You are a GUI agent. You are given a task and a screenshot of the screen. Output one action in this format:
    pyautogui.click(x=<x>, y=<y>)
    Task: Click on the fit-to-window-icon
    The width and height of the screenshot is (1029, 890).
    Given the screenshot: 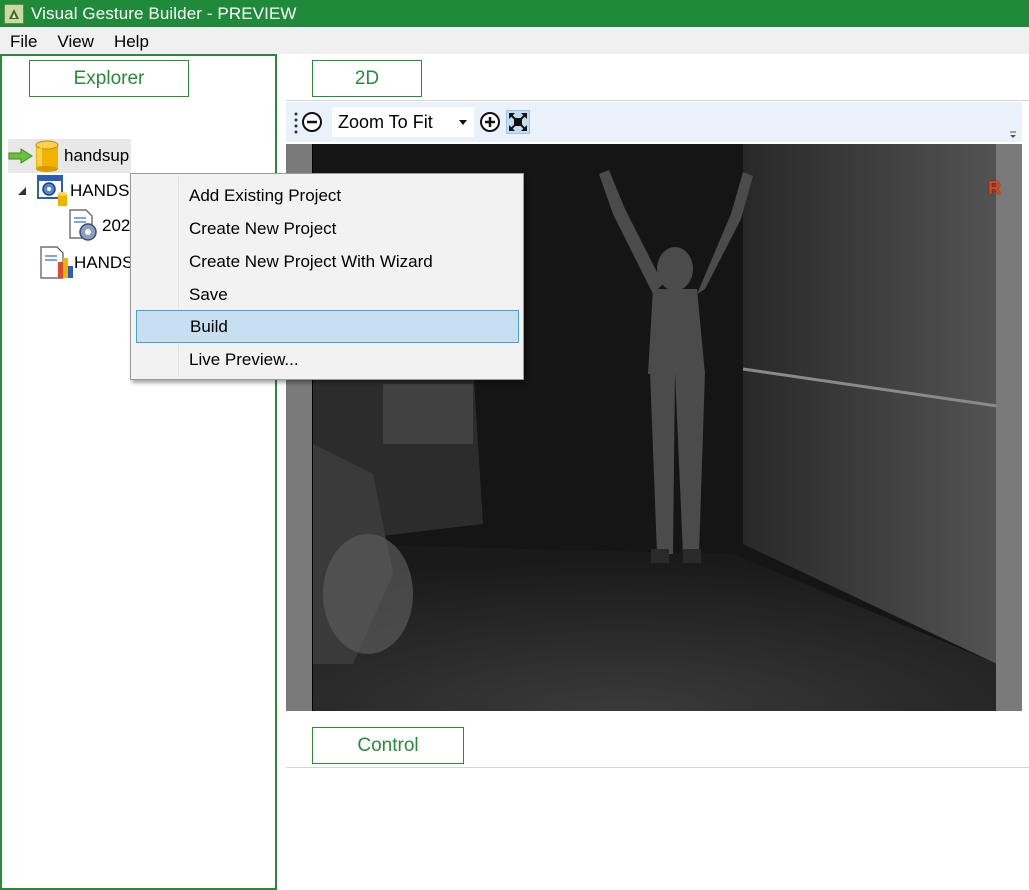 What is the action you would take?
    pyautogui.click(x=518, y=122)
    